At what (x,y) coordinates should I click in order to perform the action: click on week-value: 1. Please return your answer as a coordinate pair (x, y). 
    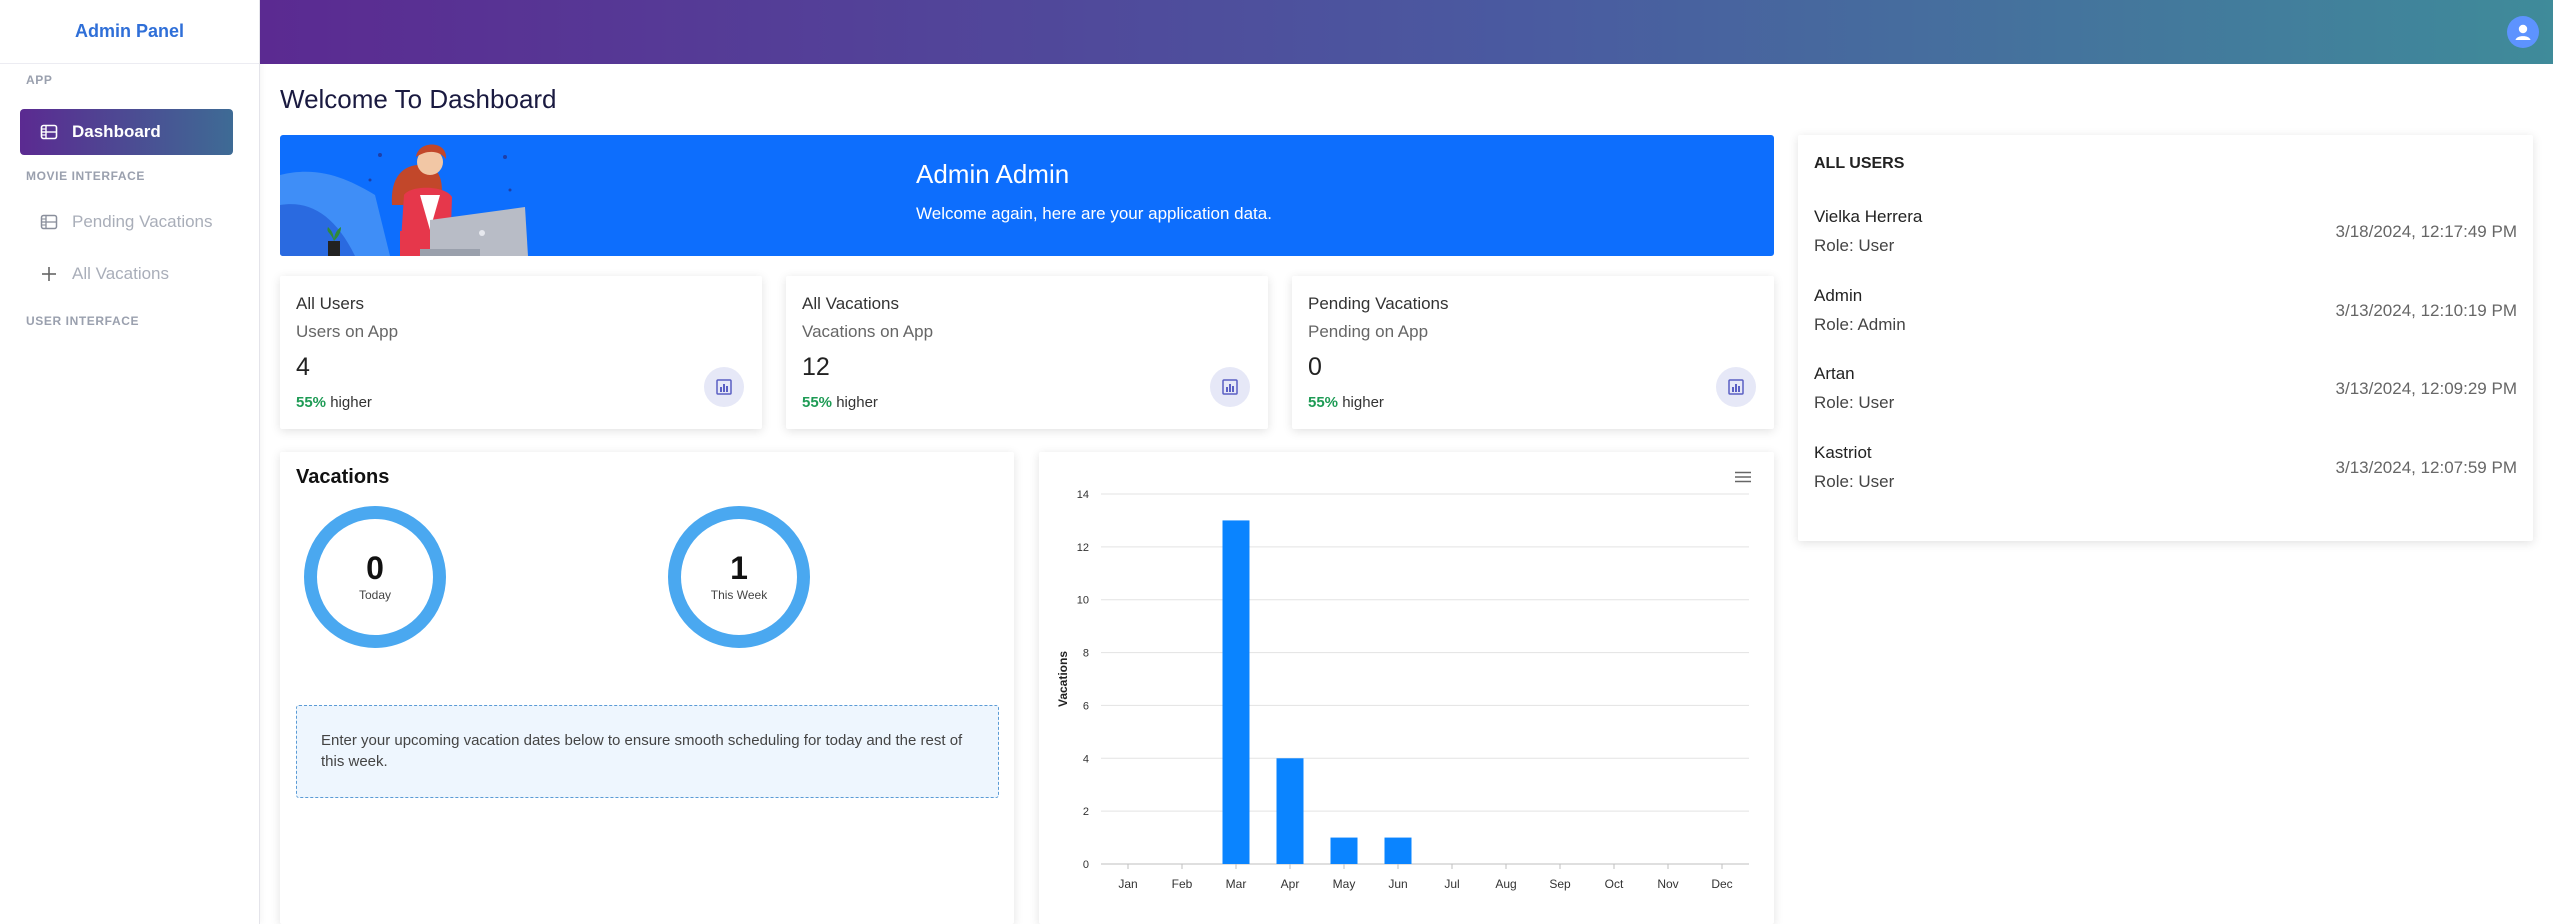
    Looking at the image, I should click on (739, 568).